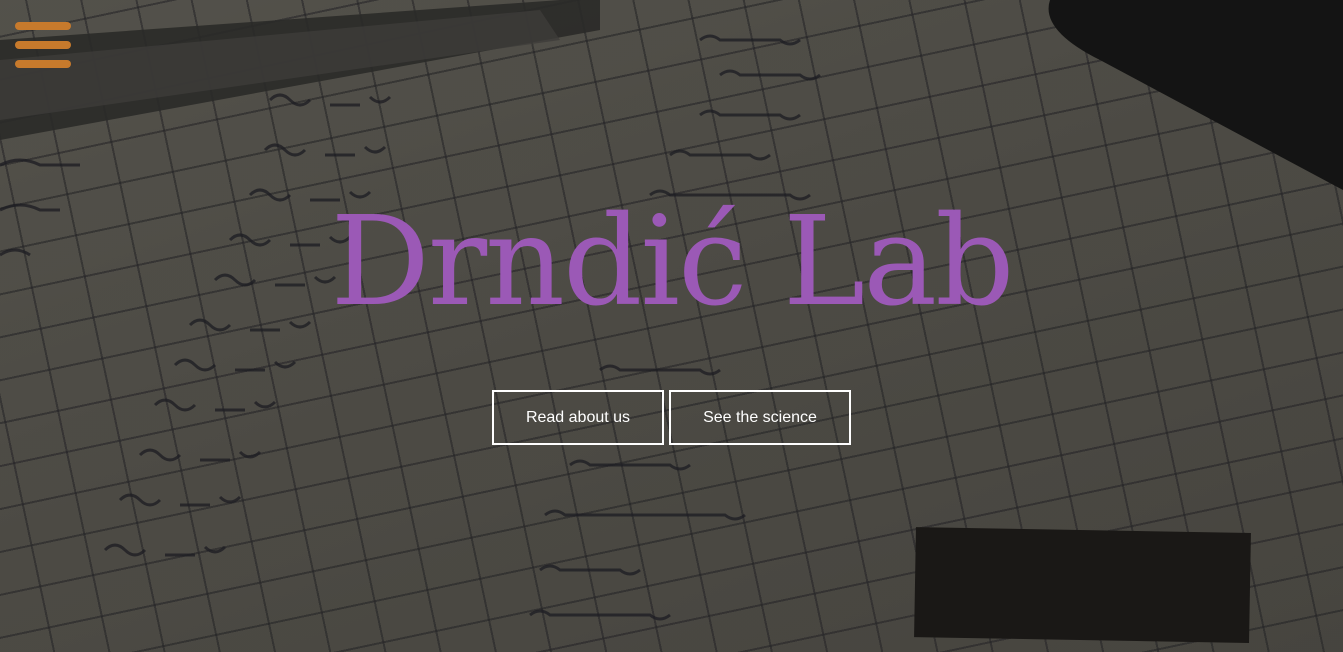 This screenshot has width=1343, height=652. I want to click on hero-actions: Read about us See the science, so click(671, 417).